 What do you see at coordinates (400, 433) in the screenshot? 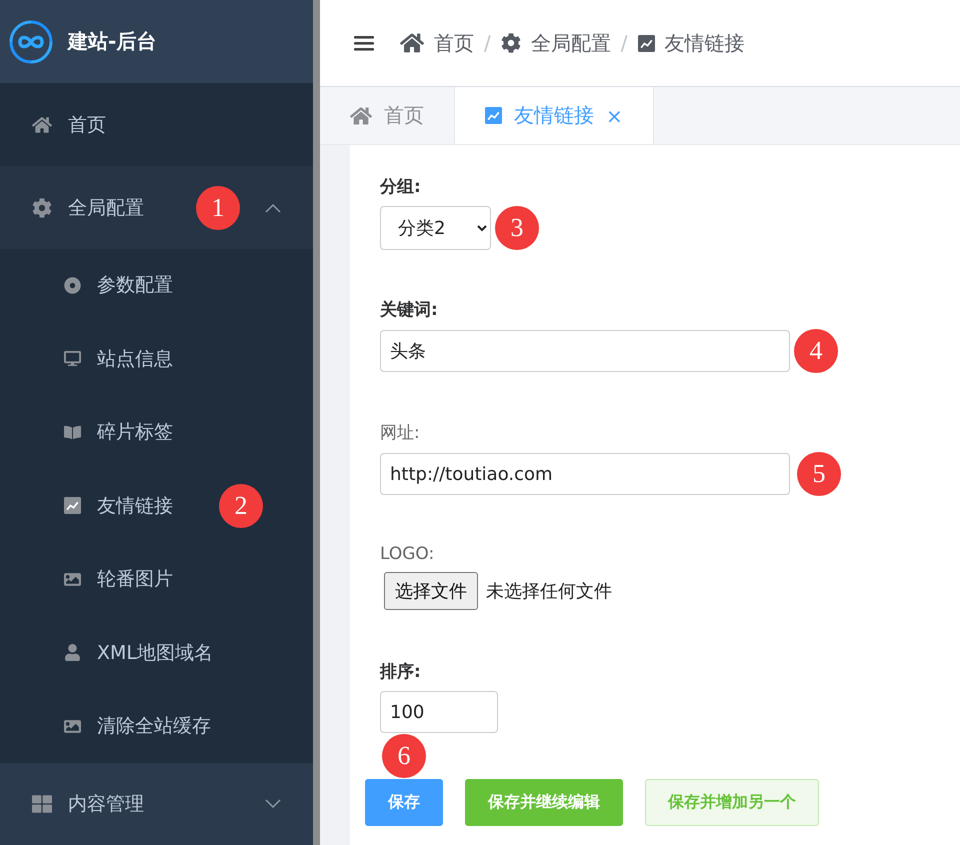
I see `field-label: 网址:` at bounding box center [400, 433].